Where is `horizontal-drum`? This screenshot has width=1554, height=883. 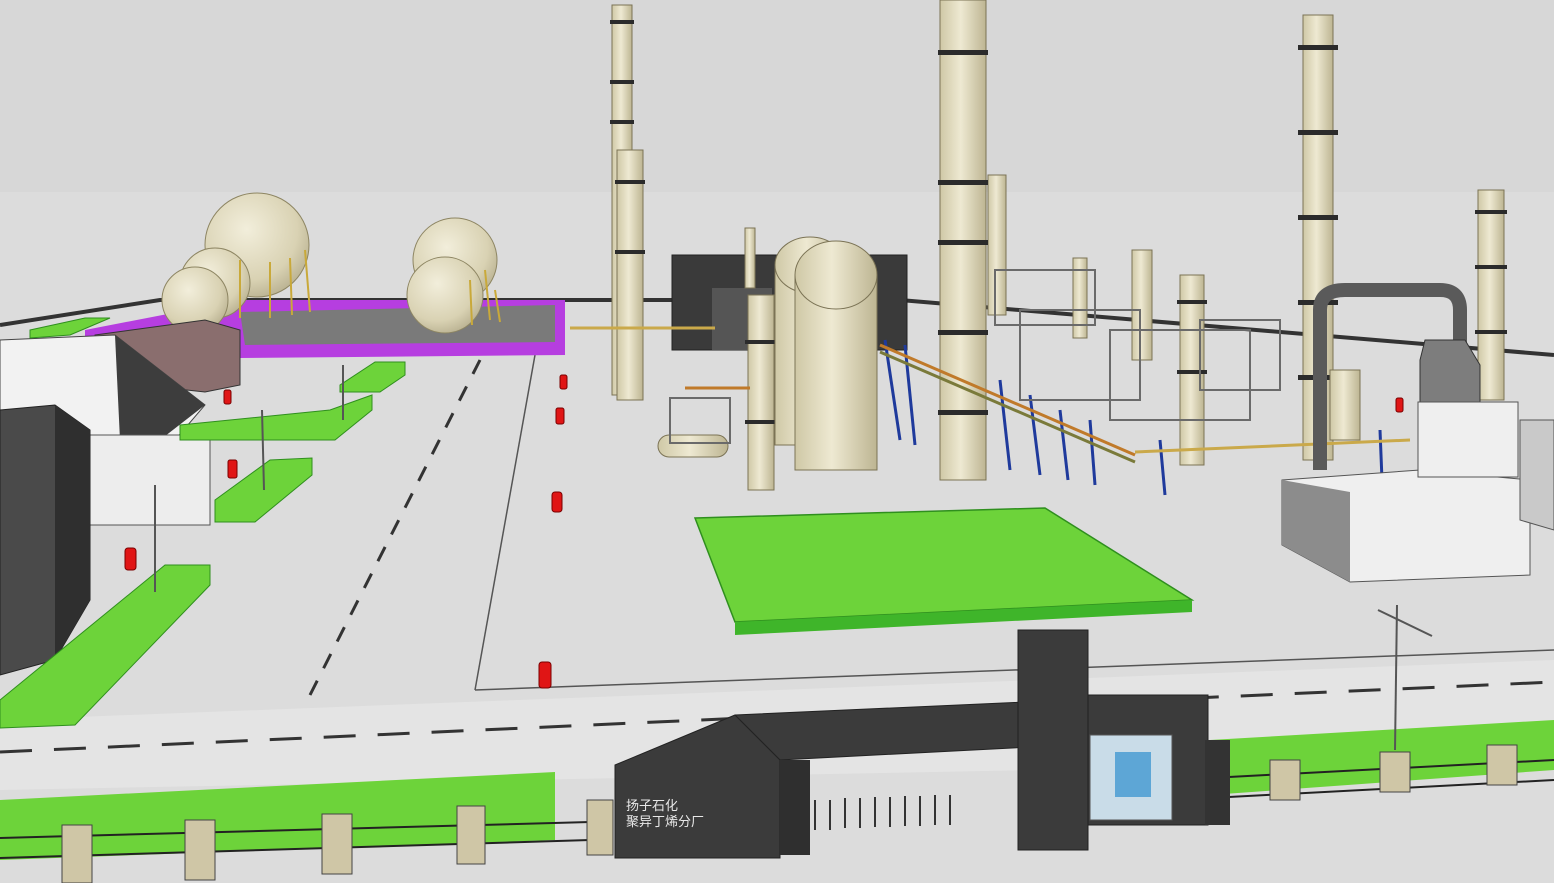 horizontal-drum is located at coordinates (693, 446).